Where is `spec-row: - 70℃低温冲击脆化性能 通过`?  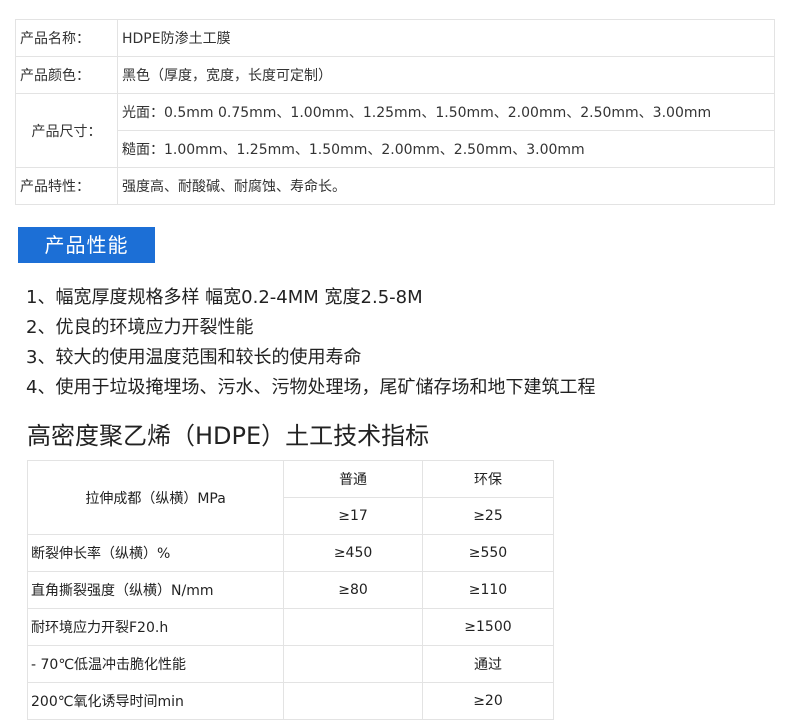 spec-row: - 70℃低温冲击脆化性能 通过 is located at coordinates (290, 664).